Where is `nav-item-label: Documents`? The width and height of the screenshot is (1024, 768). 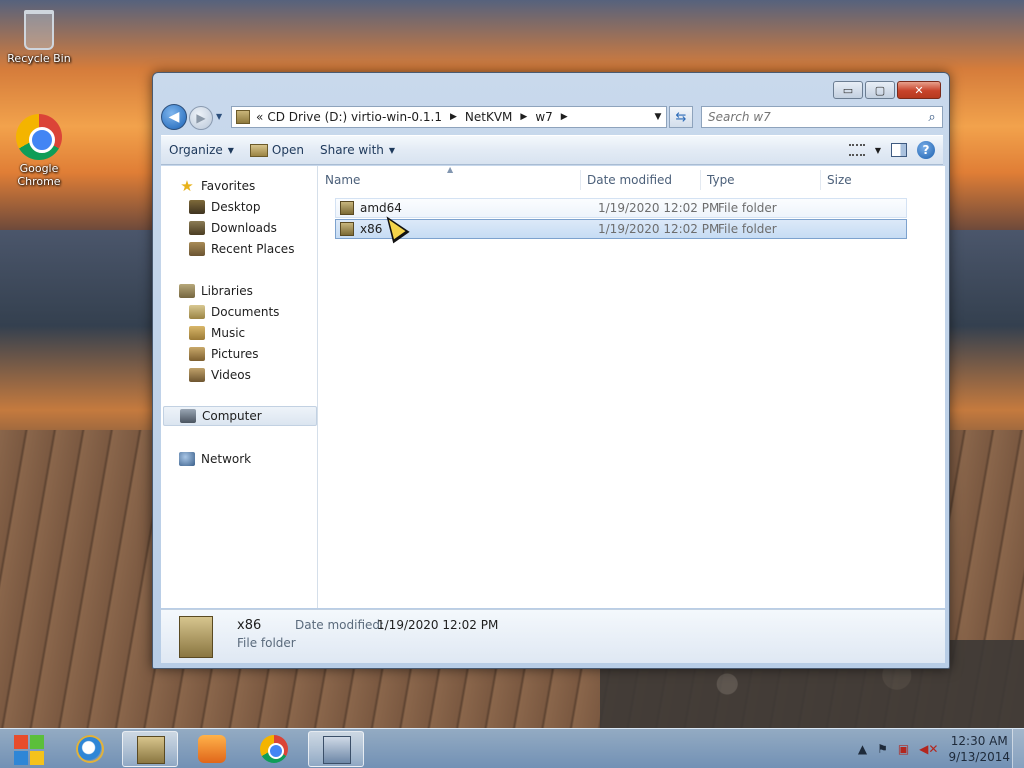
nav-item-label: Documents is located at coordinates (245, 312).